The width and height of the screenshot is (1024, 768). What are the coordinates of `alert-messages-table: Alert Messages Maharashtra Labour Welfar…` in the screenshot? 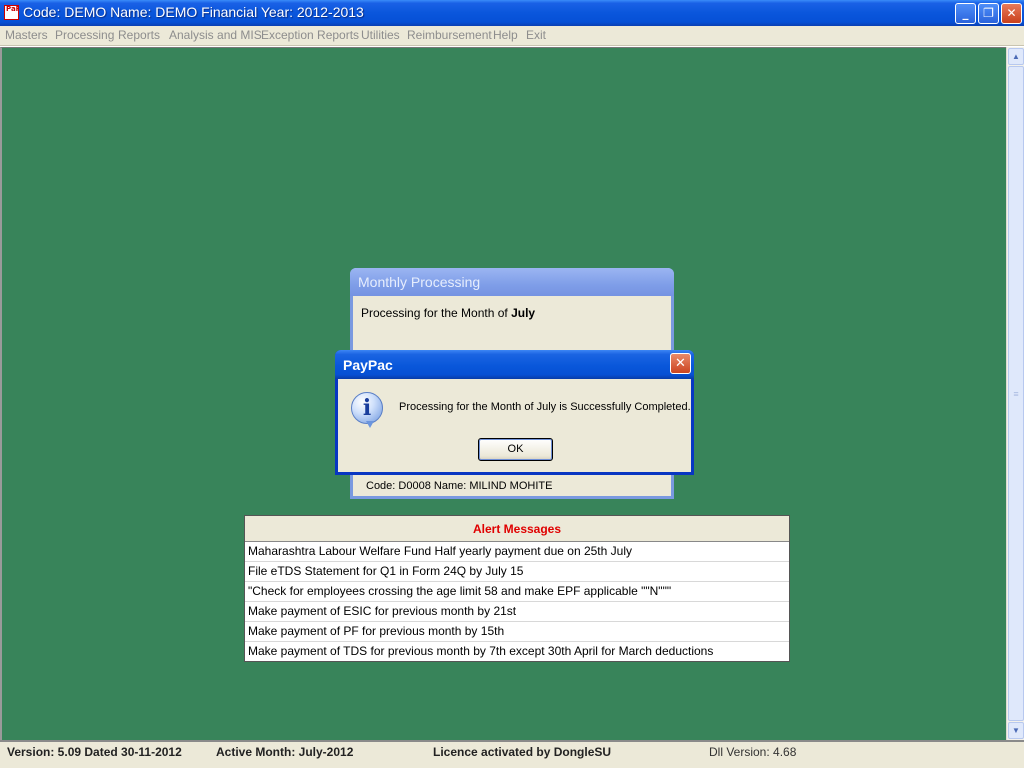 It's located at (517, 588).